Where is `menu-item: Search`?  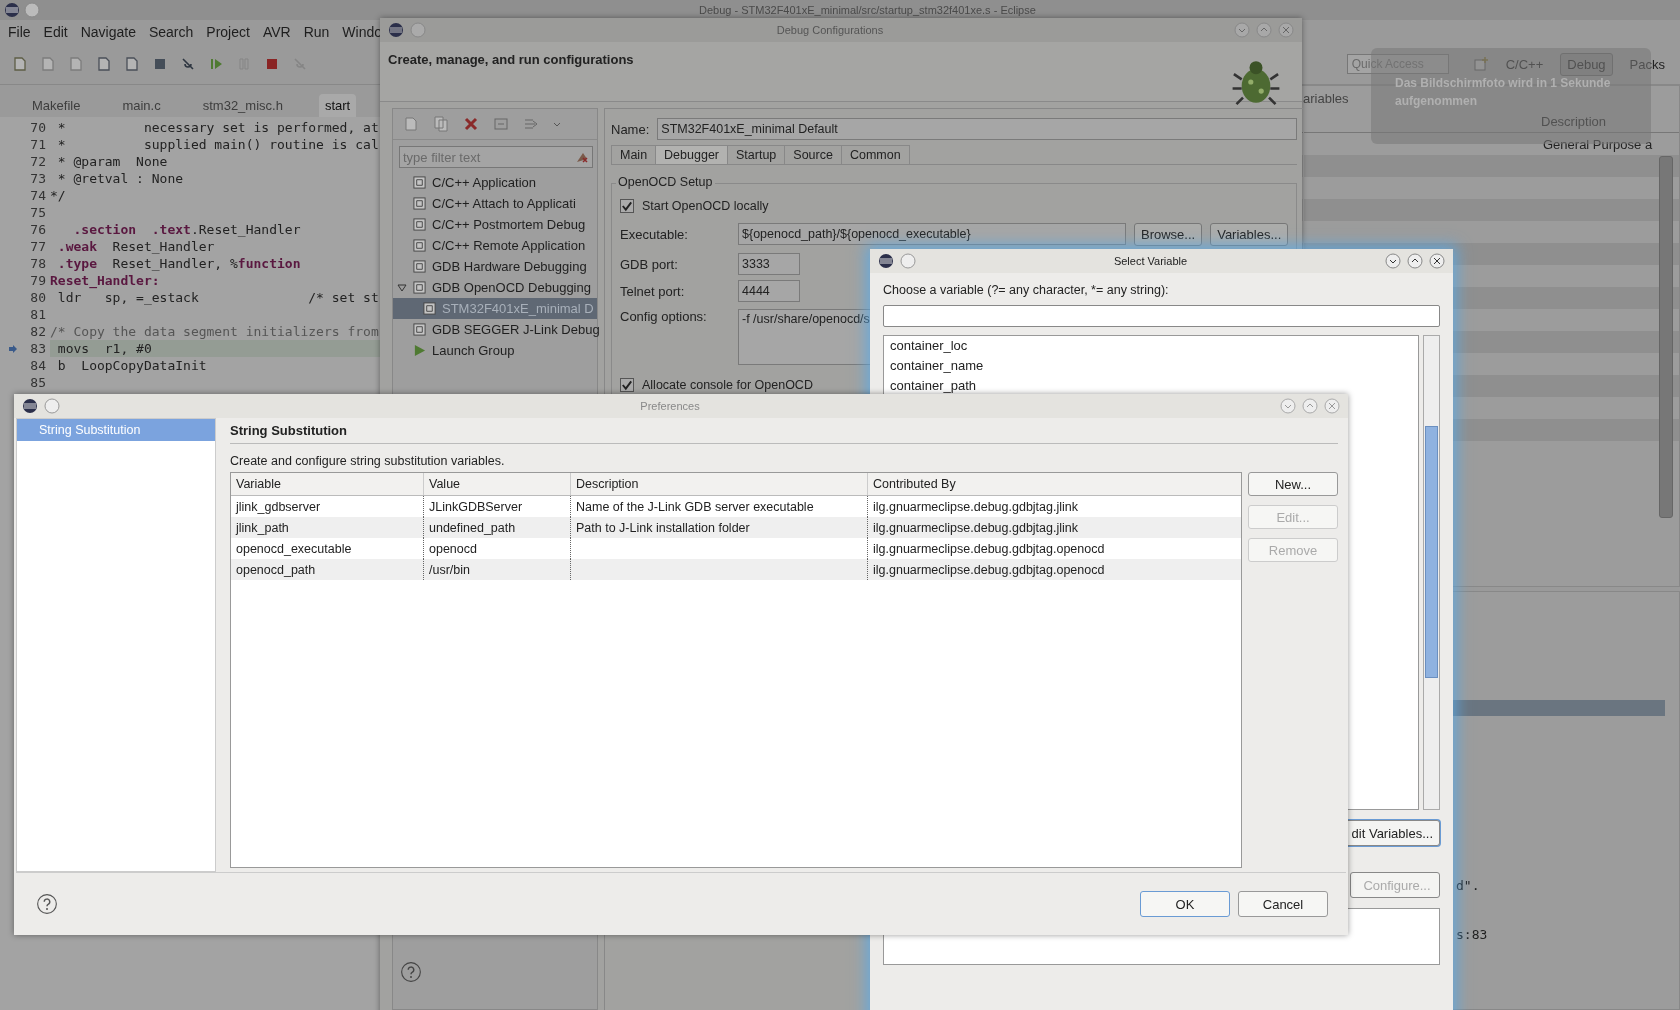 menu-item: Search is located at coordinates (171, 32).